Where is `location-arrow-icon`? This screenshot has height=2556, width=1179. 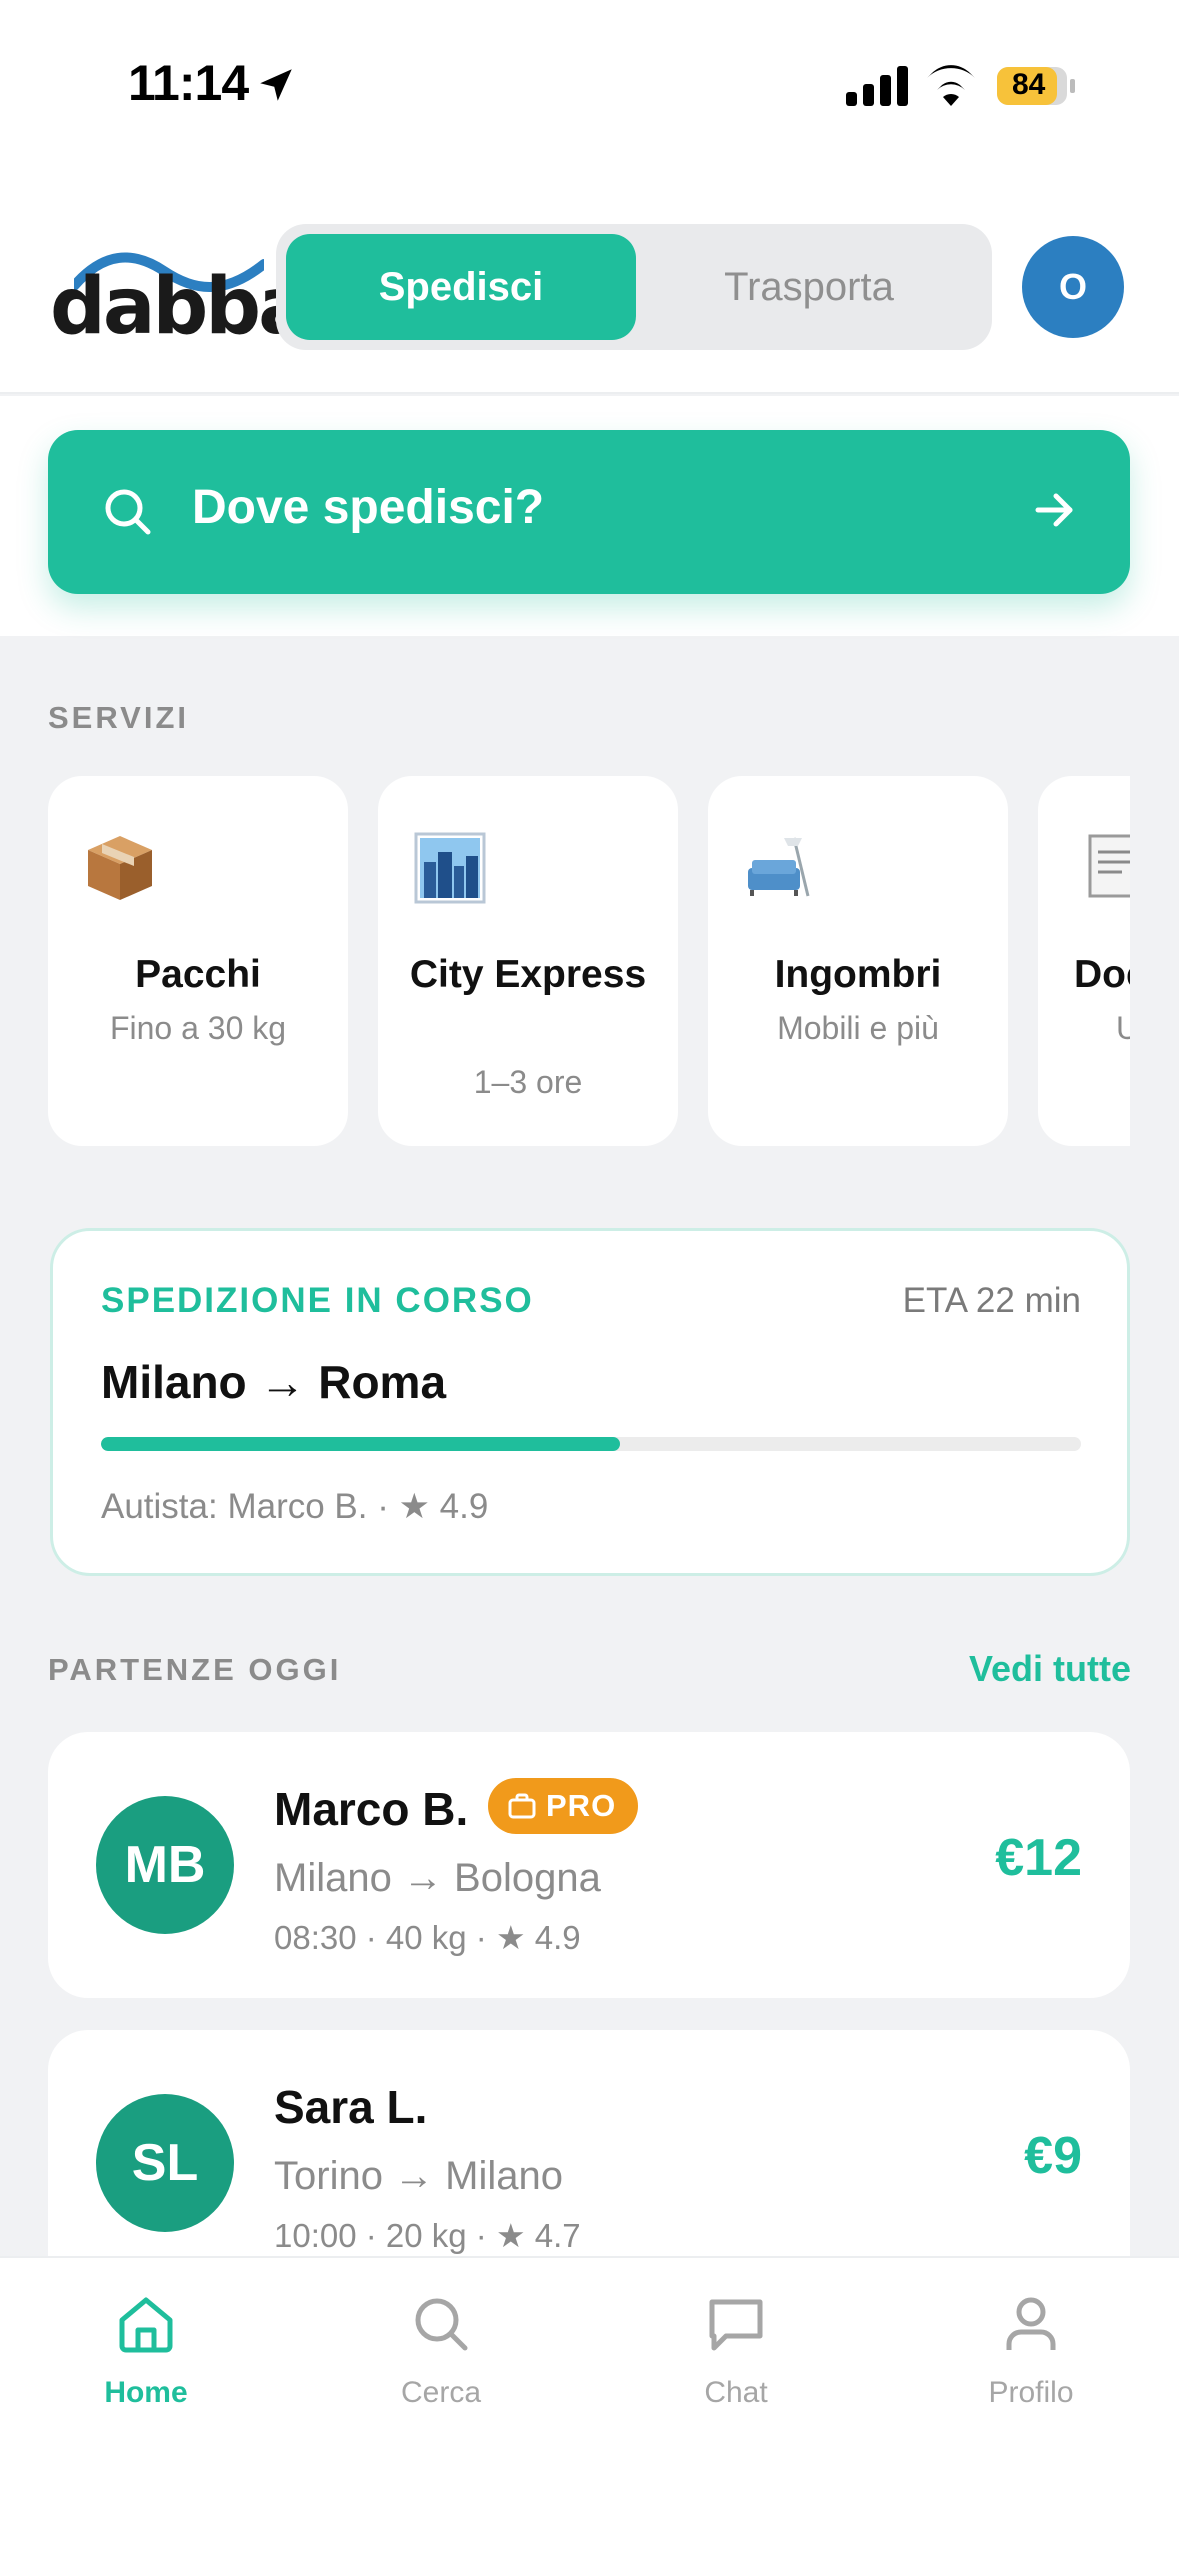 location-arrow-icon is located at coordinates (276, 85).